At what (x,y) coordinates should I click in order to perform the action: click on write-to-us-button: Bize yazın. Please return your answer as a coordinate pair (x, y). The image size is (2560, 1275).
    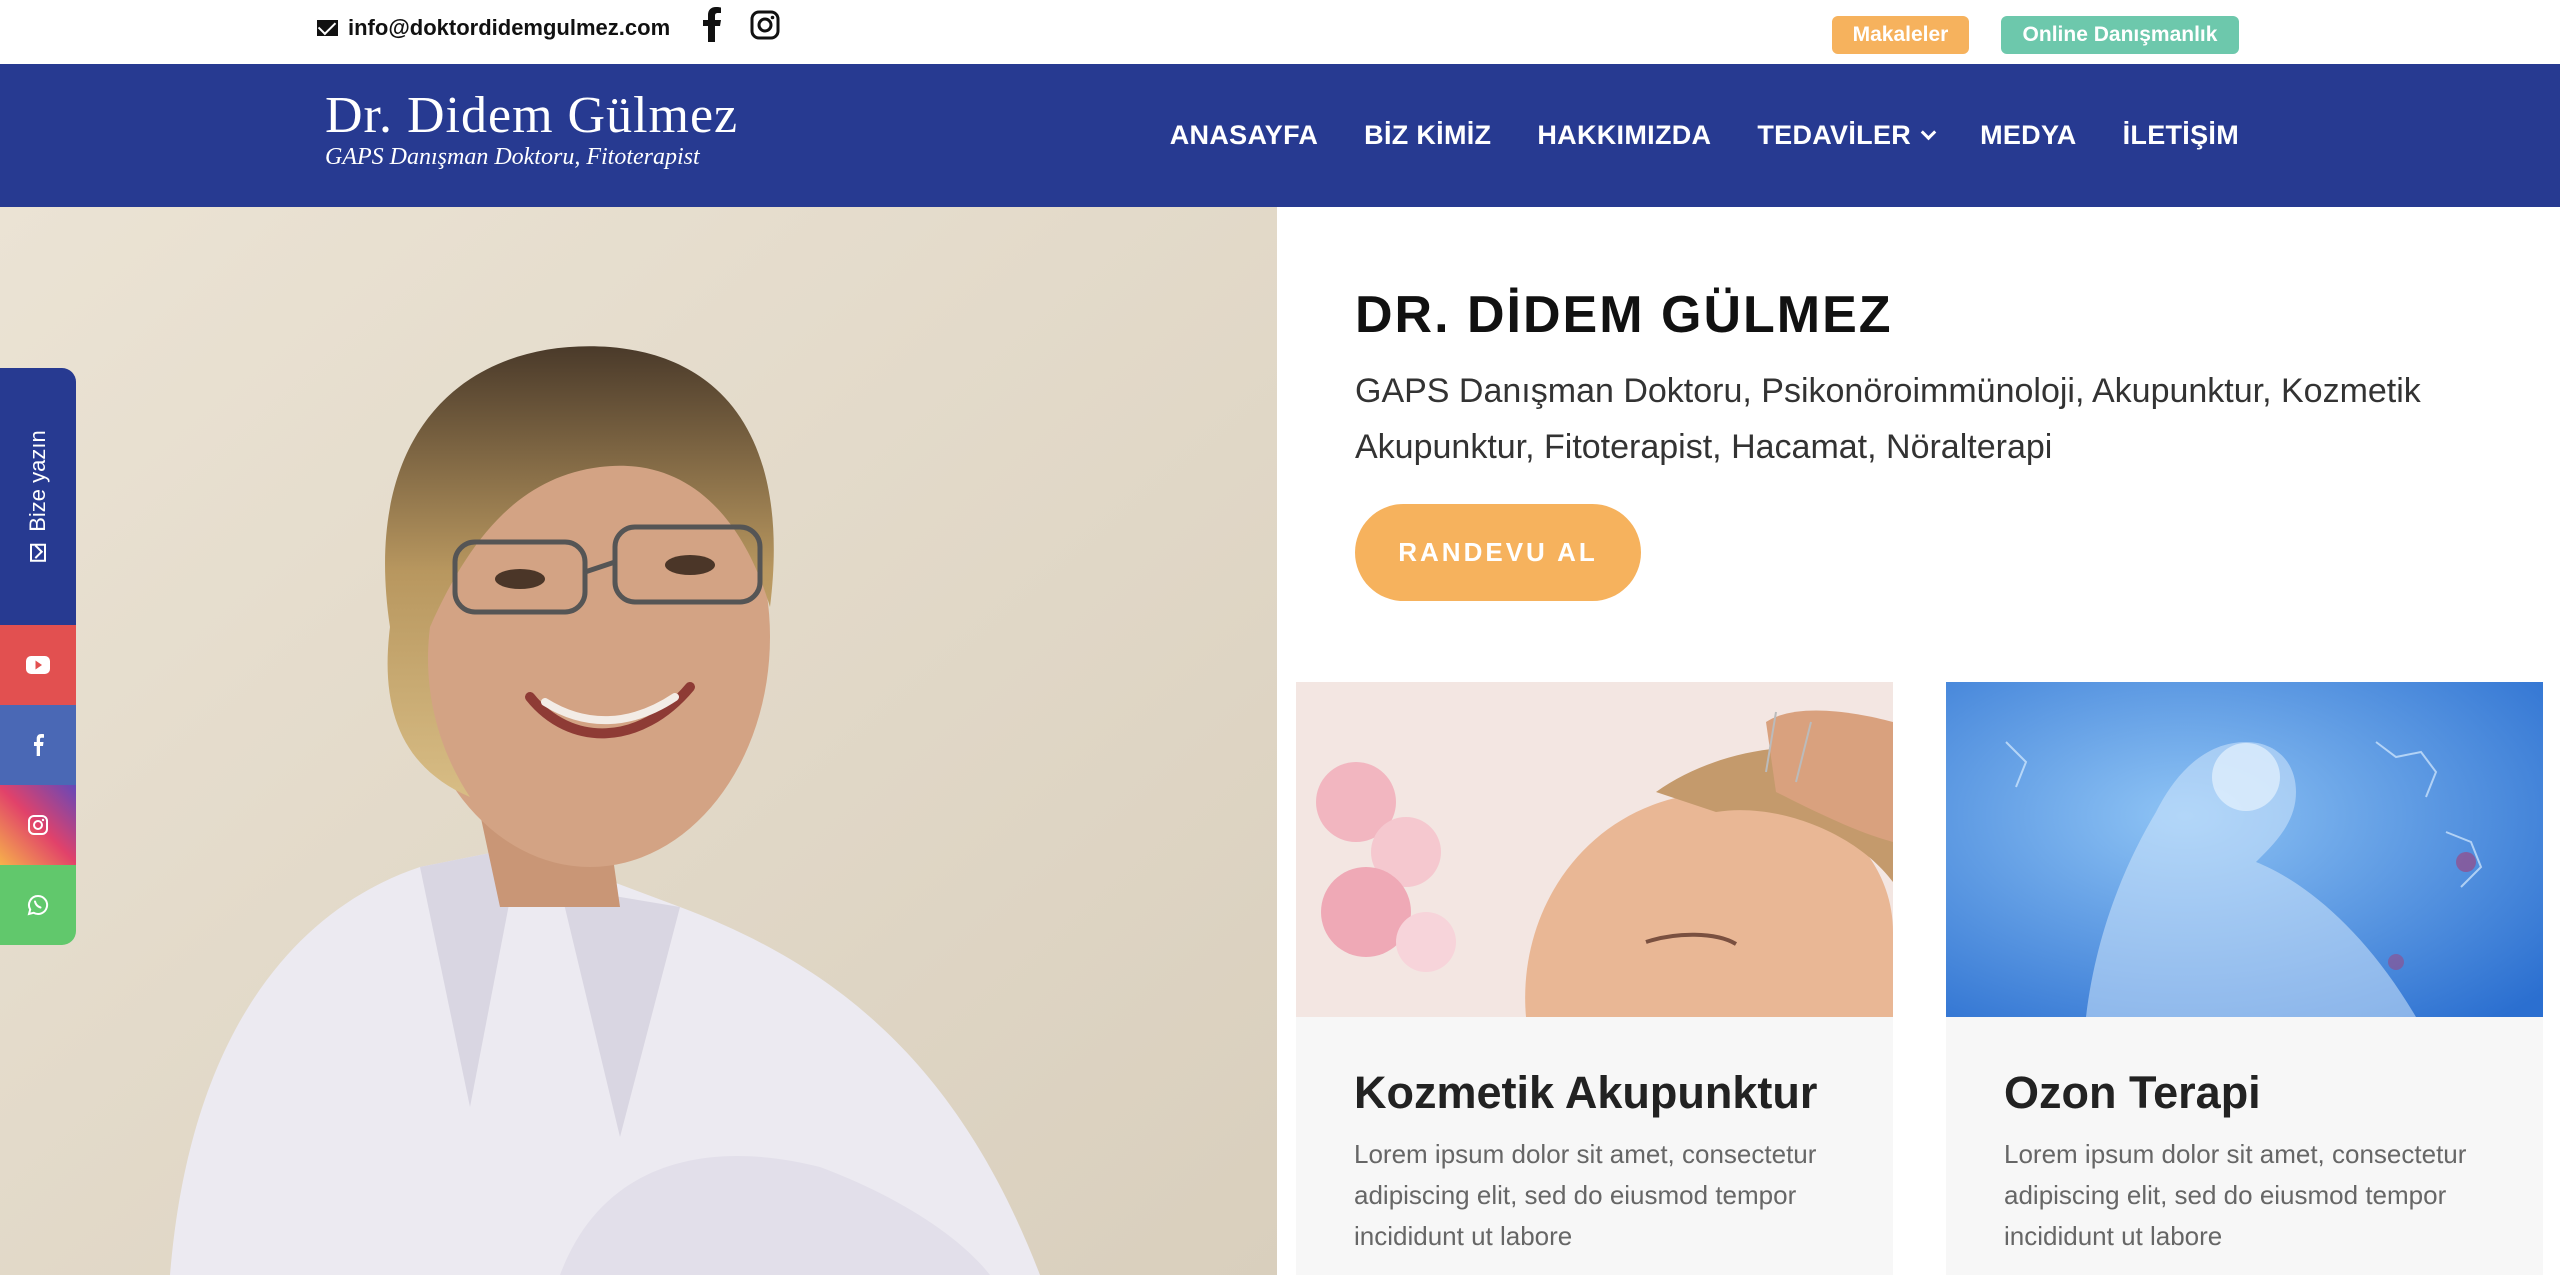
    Looking at the image, I should click on (38, 496).